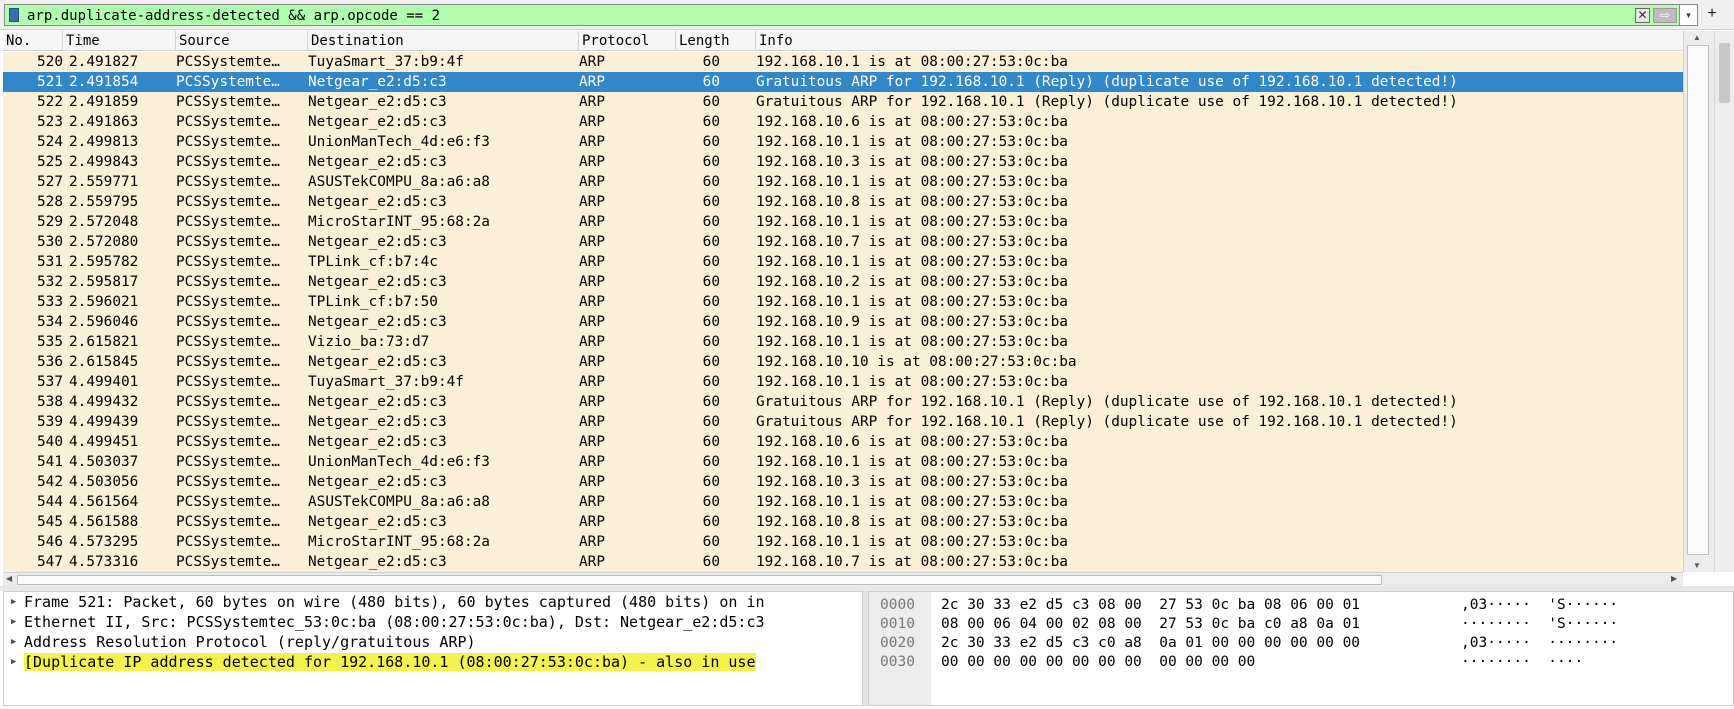  I want to click on horizontal-scrollbar-thumb, so click(699, 580).